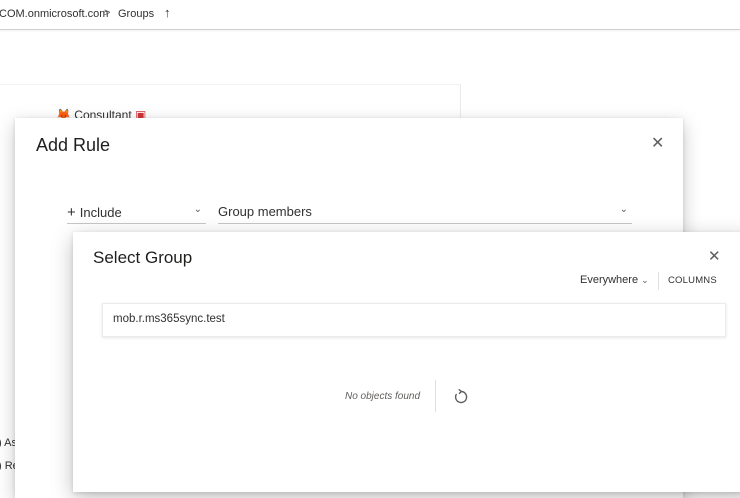  Describe the element at coordinates (54, 14) in the screenshot. I see `breadcrumb-tenant: COM.onmicrosoft.com` at that location.